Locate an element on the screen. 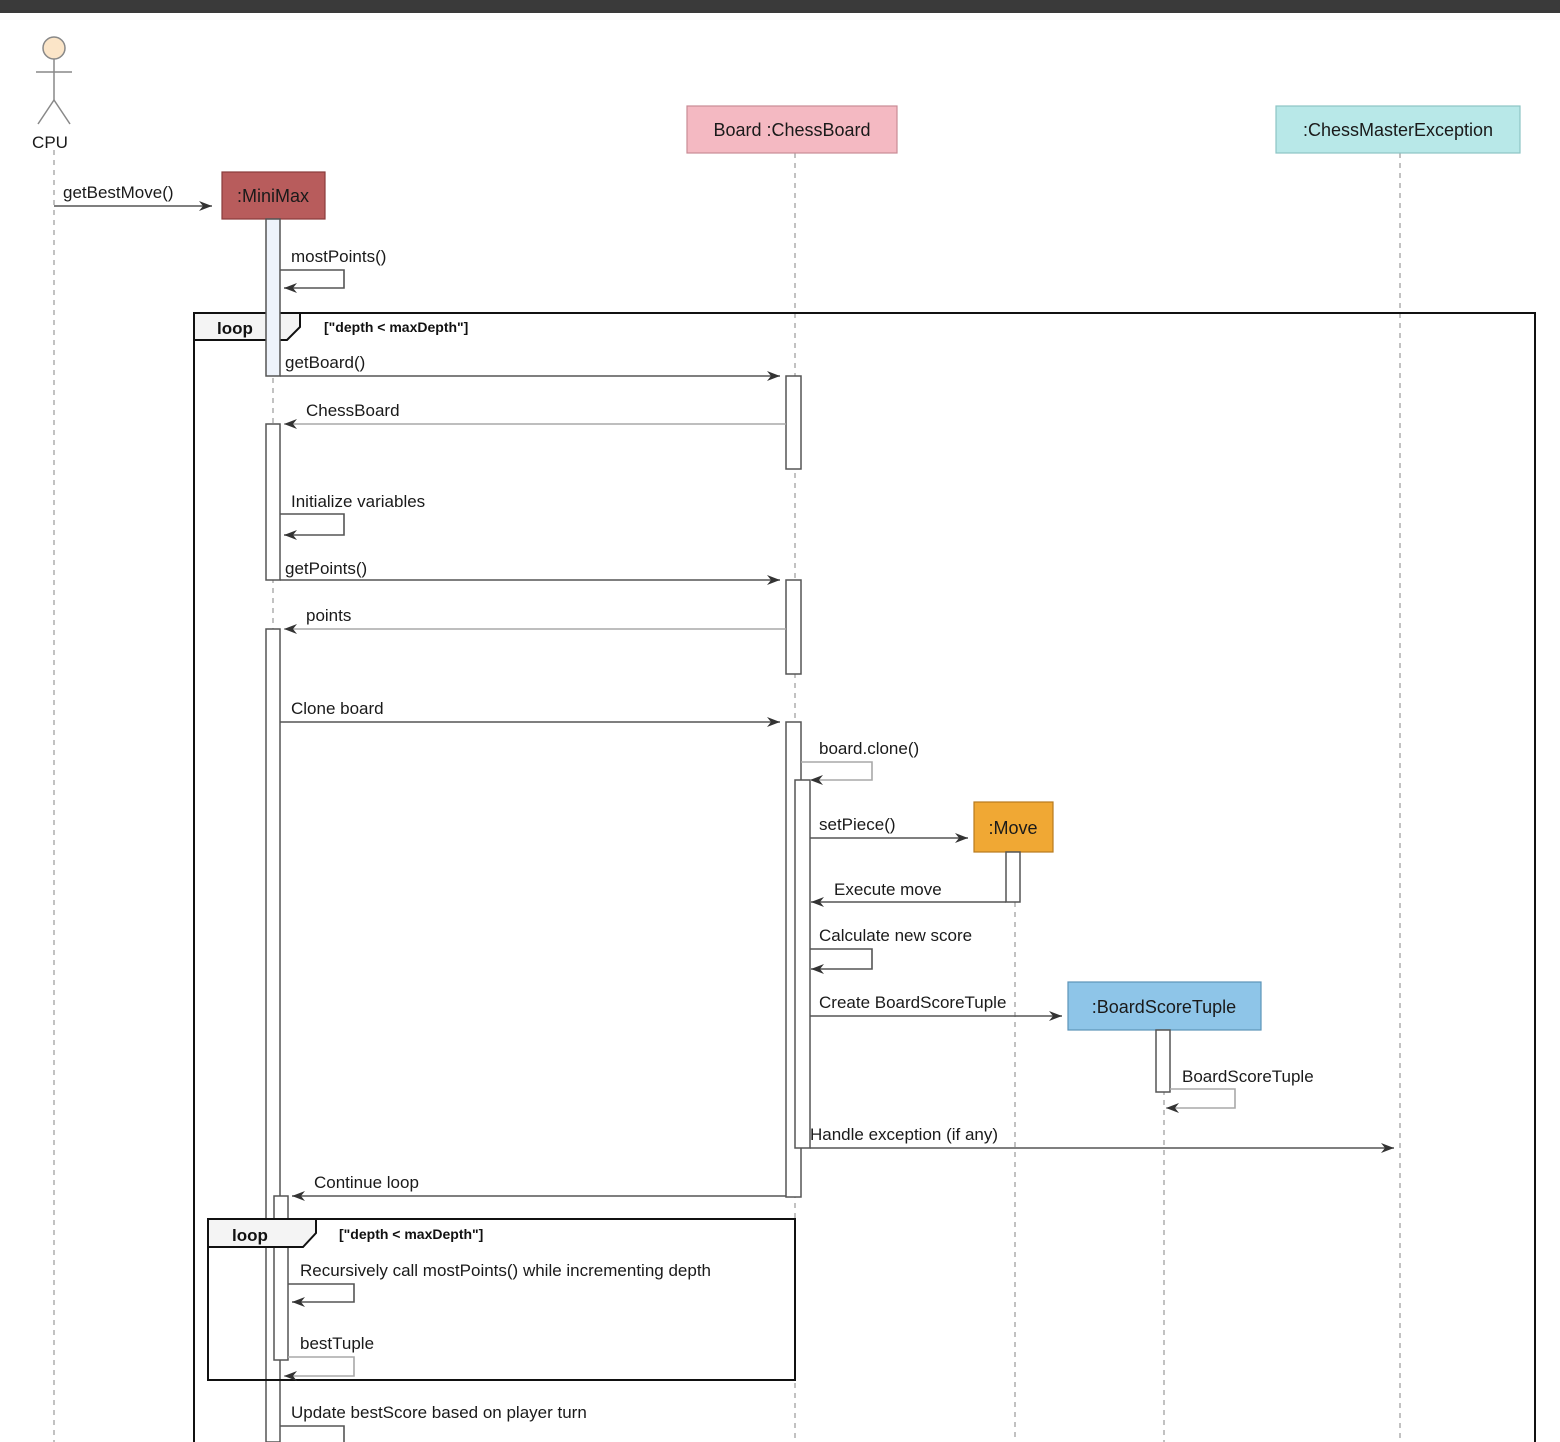 This screenshot has height=1442, width=1560. message-label: Update bestScore based on player turn is located at coordinates (439, 1412).